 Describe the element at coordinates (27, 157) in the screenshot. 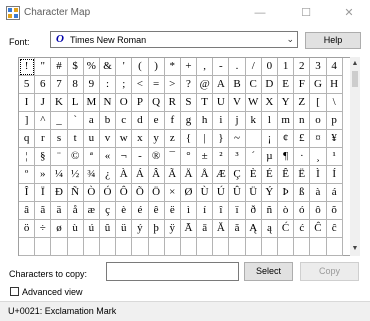

I see `character-cell: ¦` at that location.